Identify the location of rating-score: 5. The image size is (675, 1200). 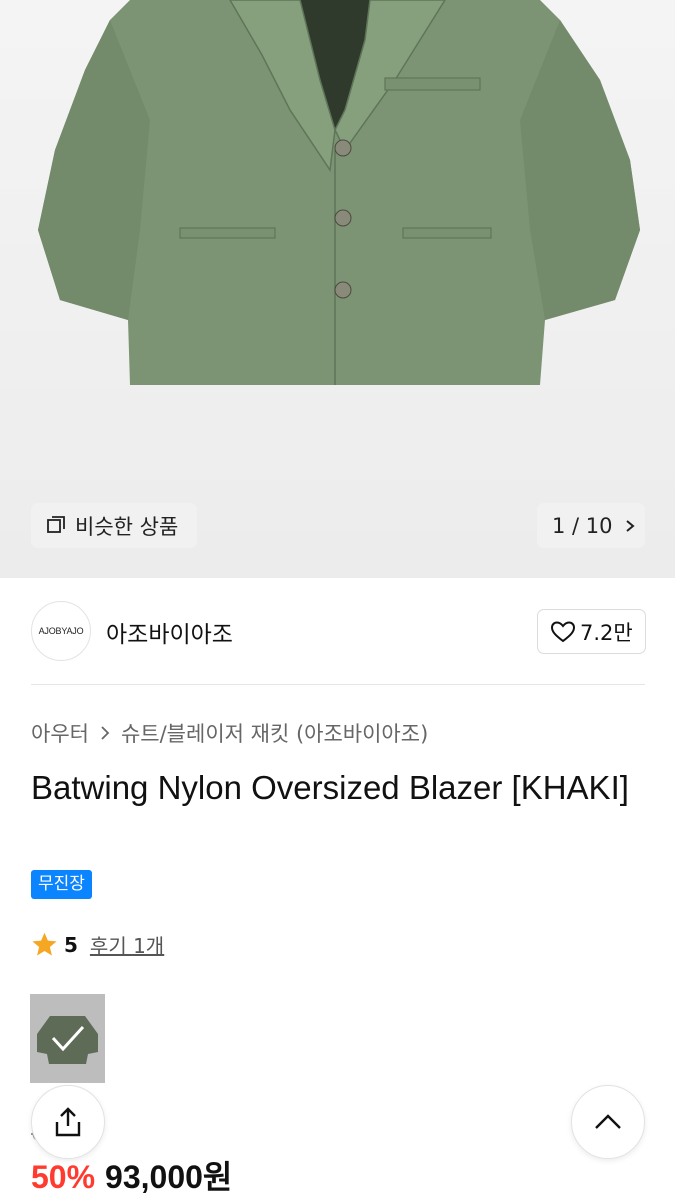
(71, 944).